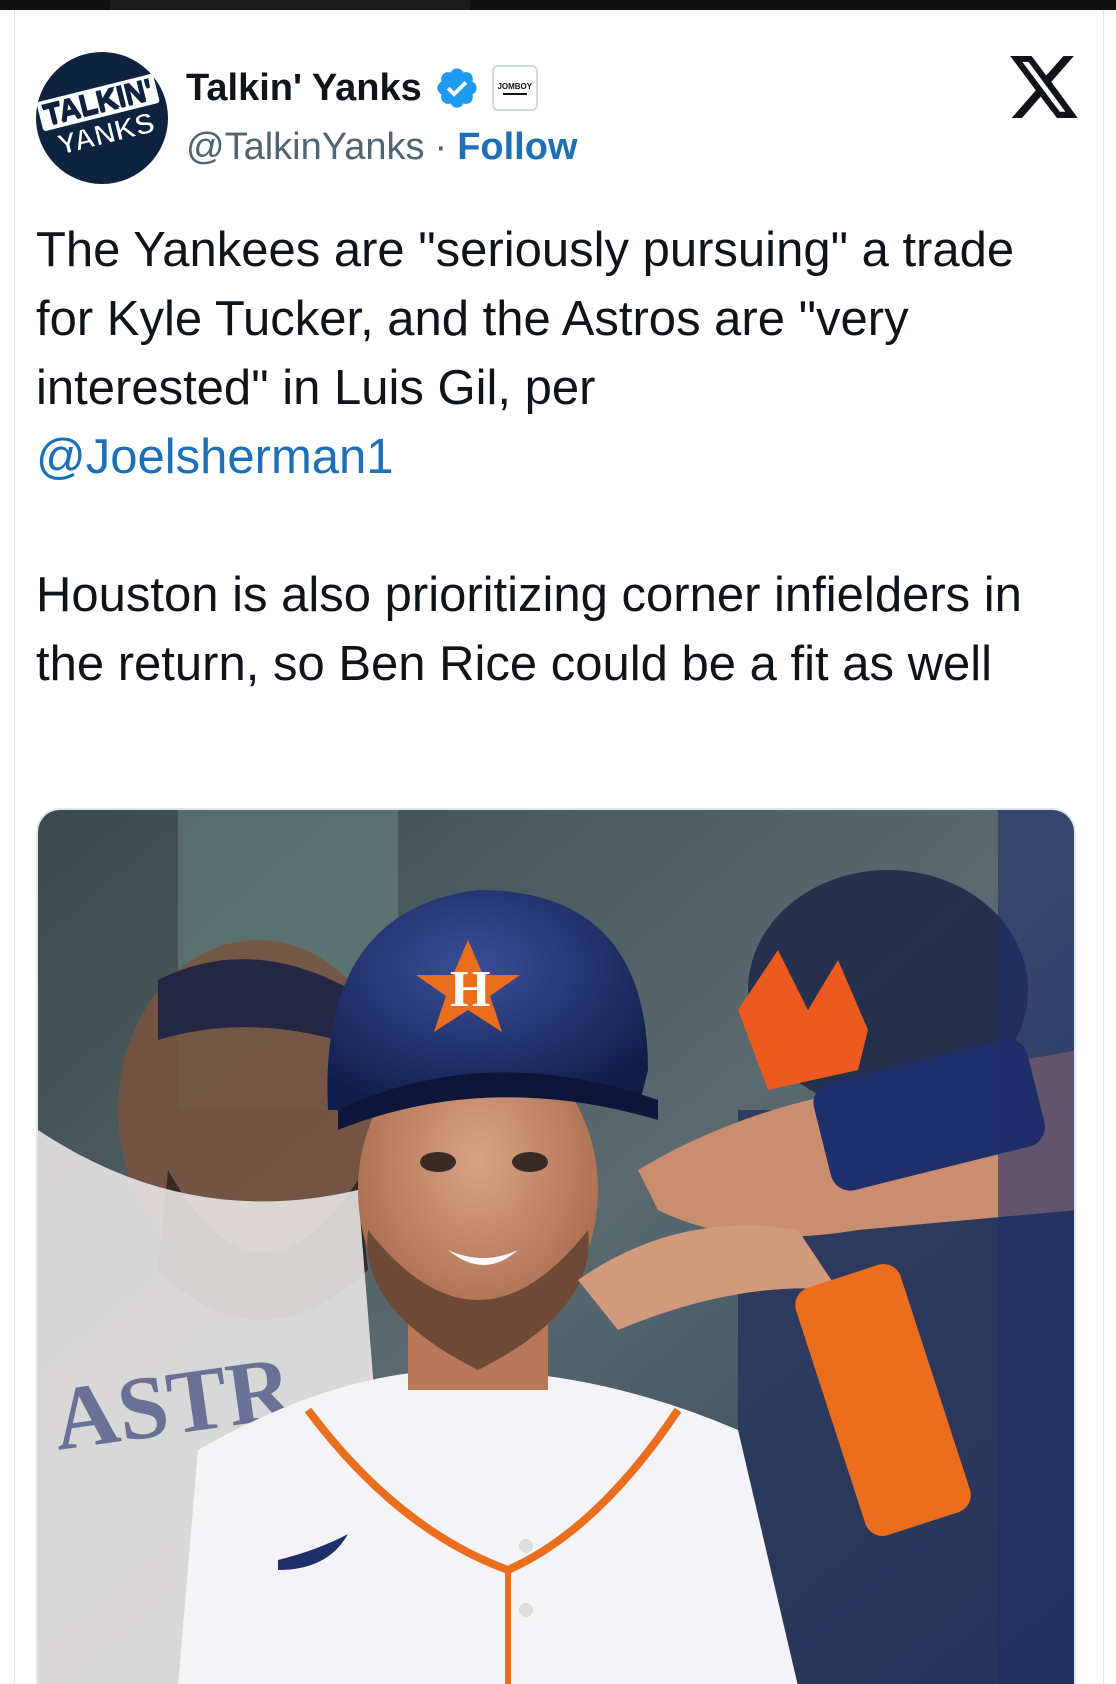 This screenshot has width=1116, height=1684. I want to click on top-bar-segment, so click(290, 5).